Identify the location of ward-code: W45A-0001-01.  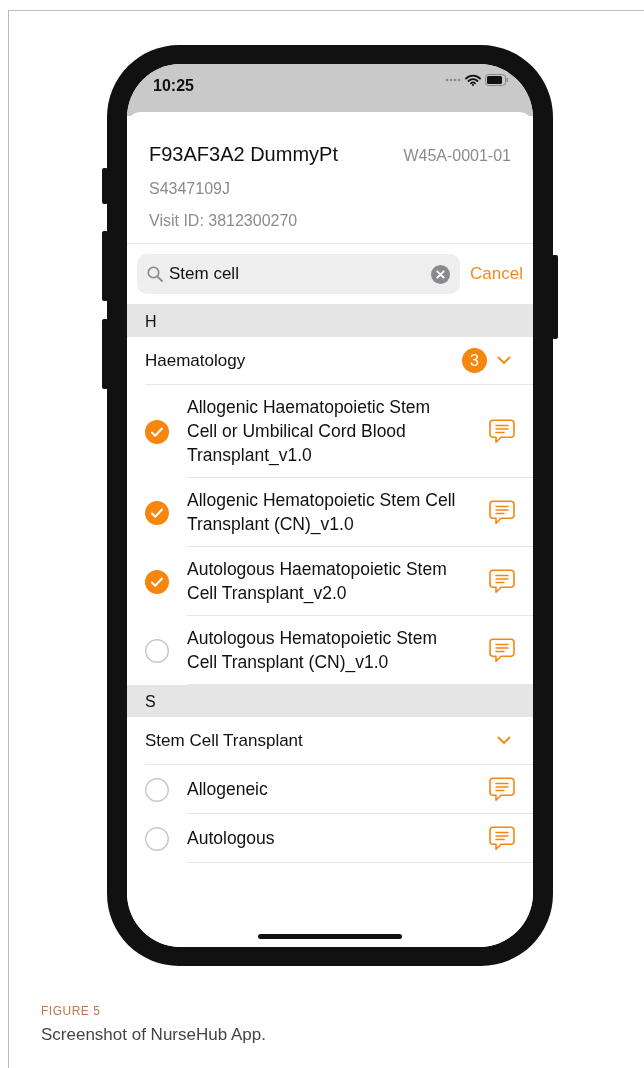
(457, 156).